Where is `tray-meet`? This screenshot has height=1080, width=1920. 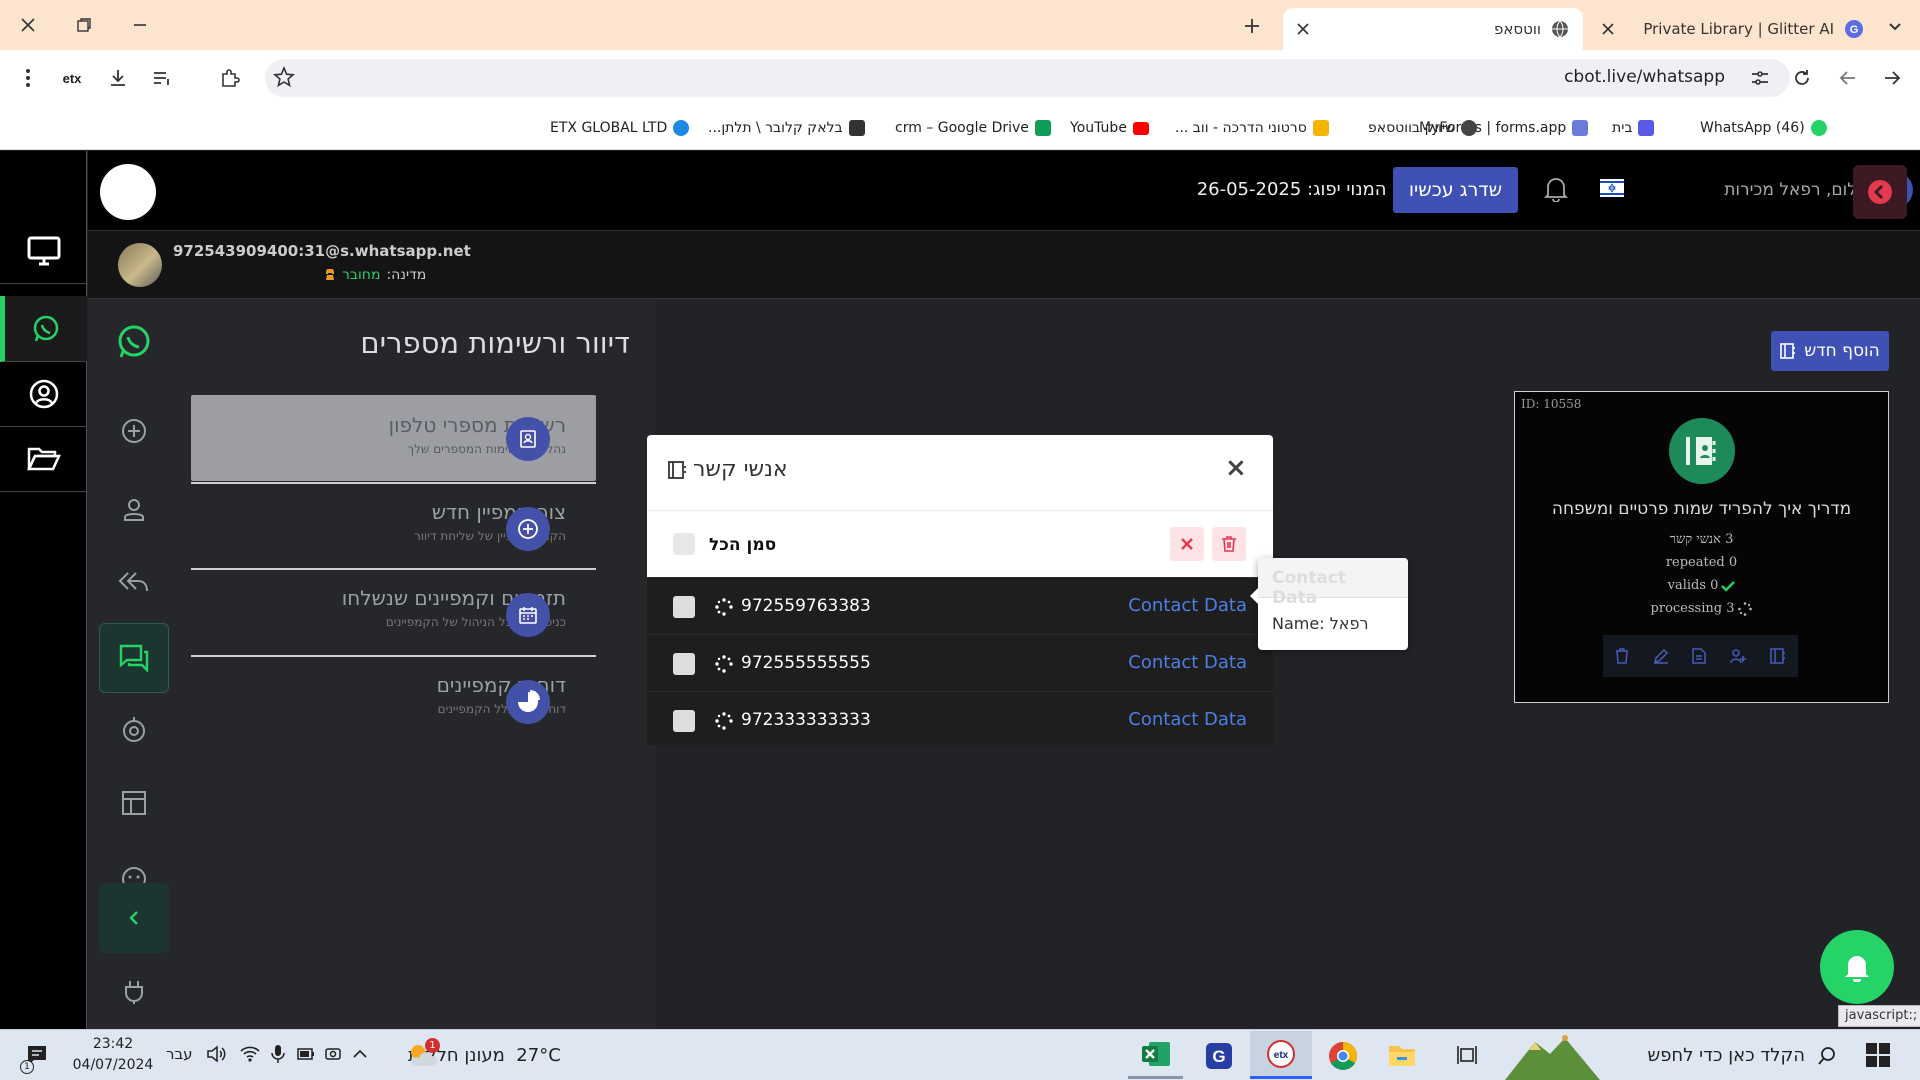
tray-meet is located at coordinates (333, 1054).